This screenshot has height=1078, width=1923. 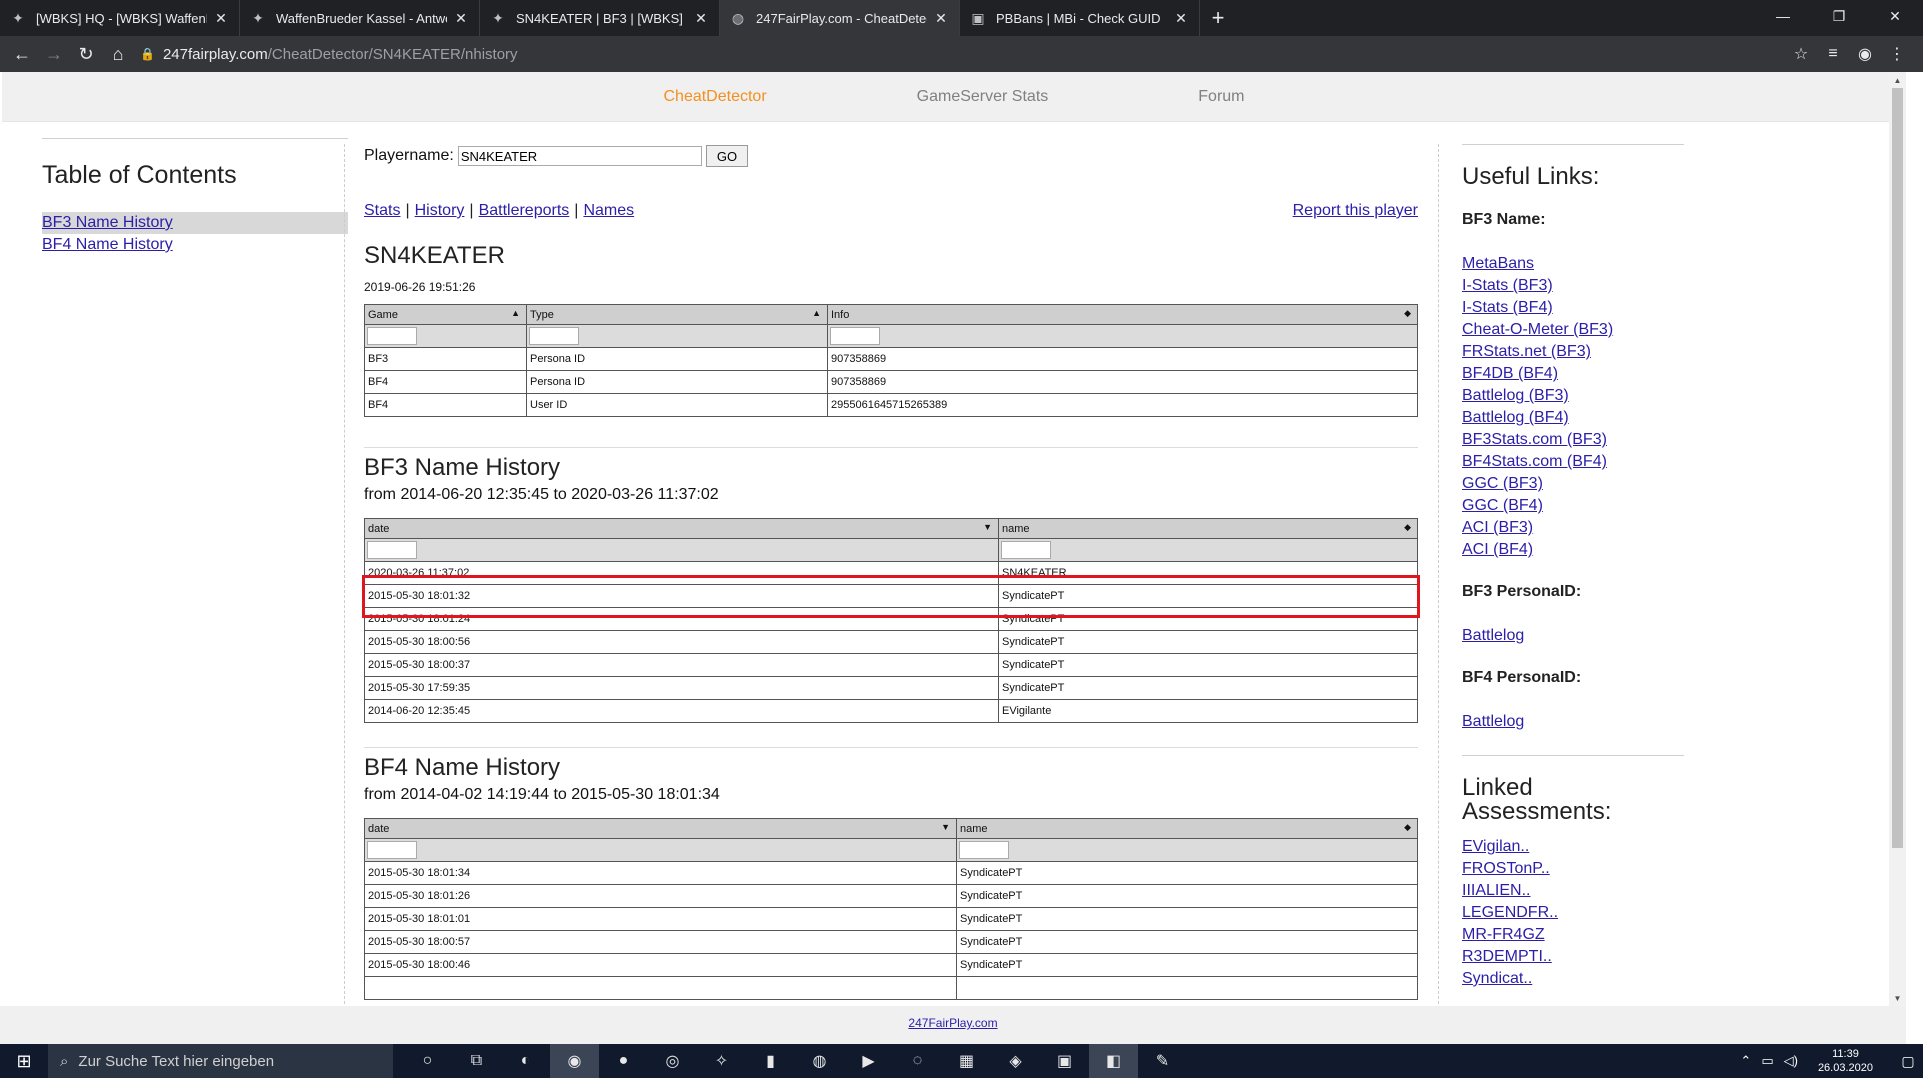 What do you see at coordinates (1080, 18) in the screenshot?
I see `browser-tab-pbbans: ▣ PBBans | MBi - Check GUID ✕` at bounding box center [1080, 18].